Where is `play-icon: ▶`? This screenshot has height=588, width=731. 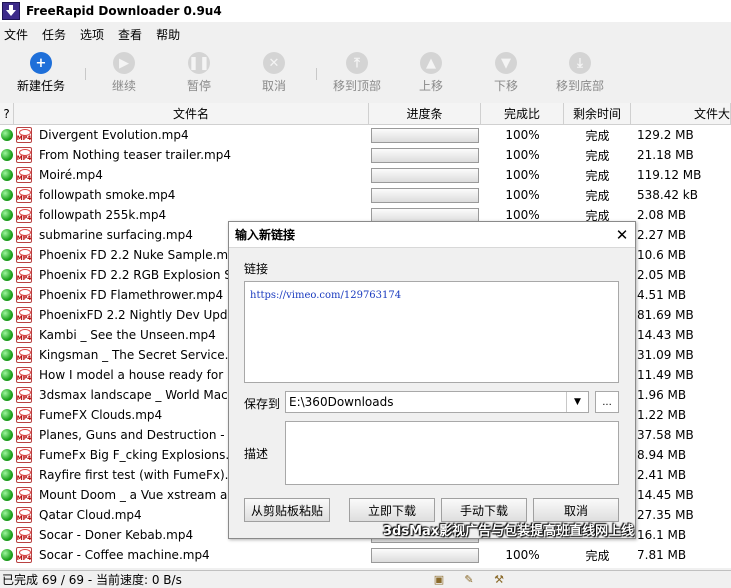
play-icon: ▶ is located at coordinates (124, 63).